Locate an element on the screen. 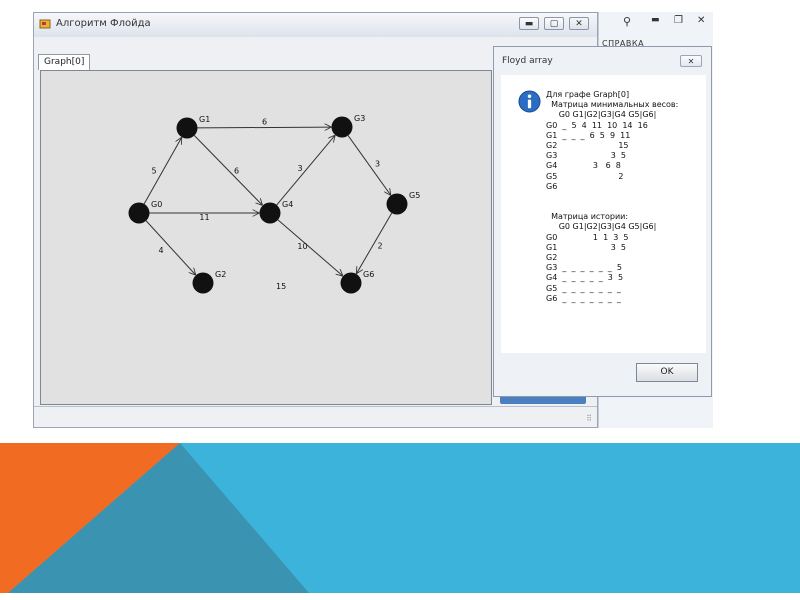 The width and height of the screenshot is (800, 600). info-icon is located at coordinates (529, 101).